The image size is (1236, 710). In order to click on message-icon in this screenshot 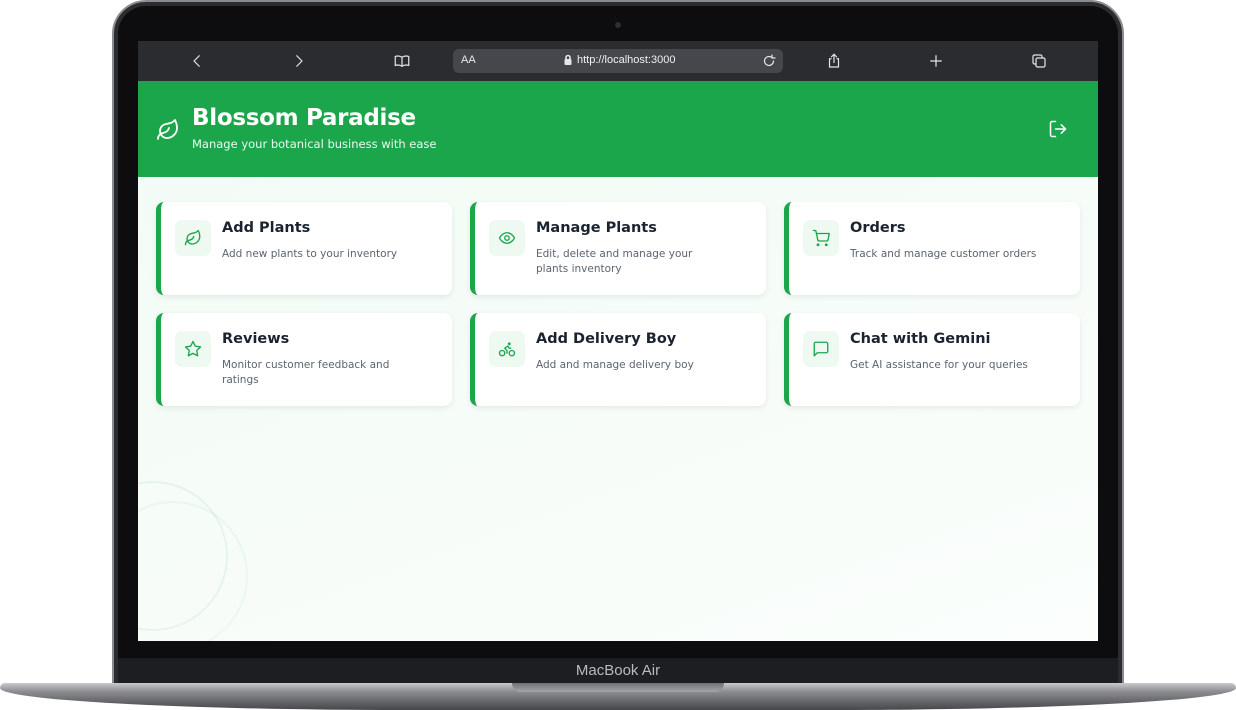, I will do `click(821, 349)`.